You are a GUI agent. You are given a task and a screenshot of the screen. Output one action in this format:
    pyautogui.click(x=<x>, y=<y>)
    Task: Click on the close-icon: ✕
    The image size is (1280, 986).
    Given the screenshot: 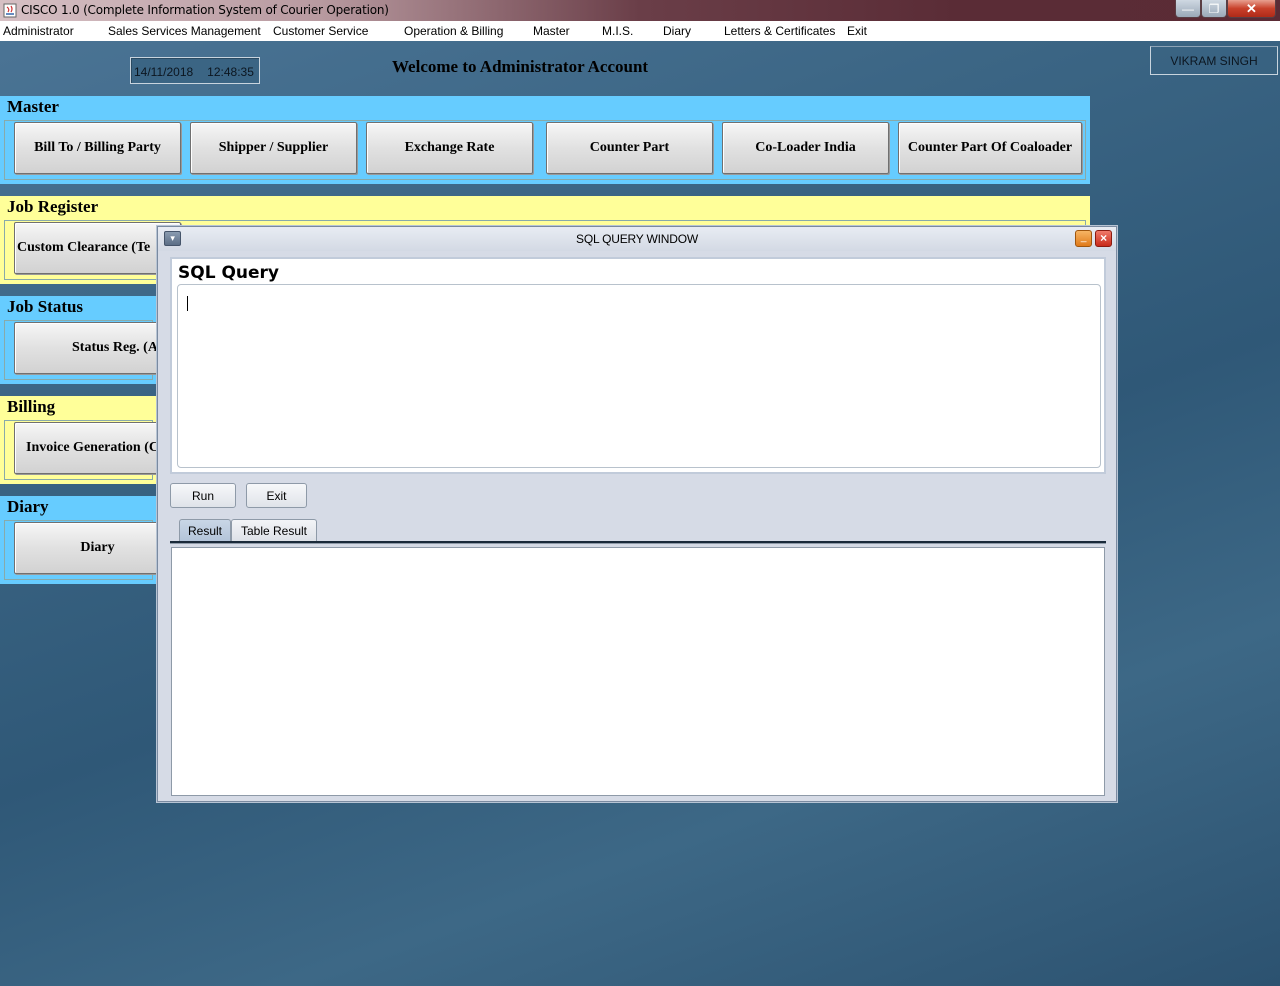 What is the action you would take?
    pyautogui.click(x=1251, y=8)
    